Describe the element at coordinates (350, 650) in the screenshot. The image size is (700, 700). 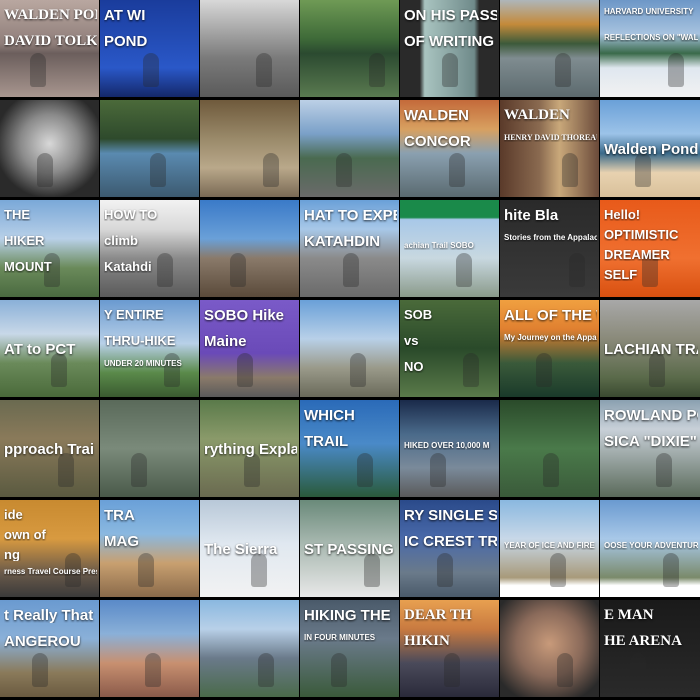
I see `tile-hiking-four-minutes: HIKING THE IN FOUR MINUTES` at that location.